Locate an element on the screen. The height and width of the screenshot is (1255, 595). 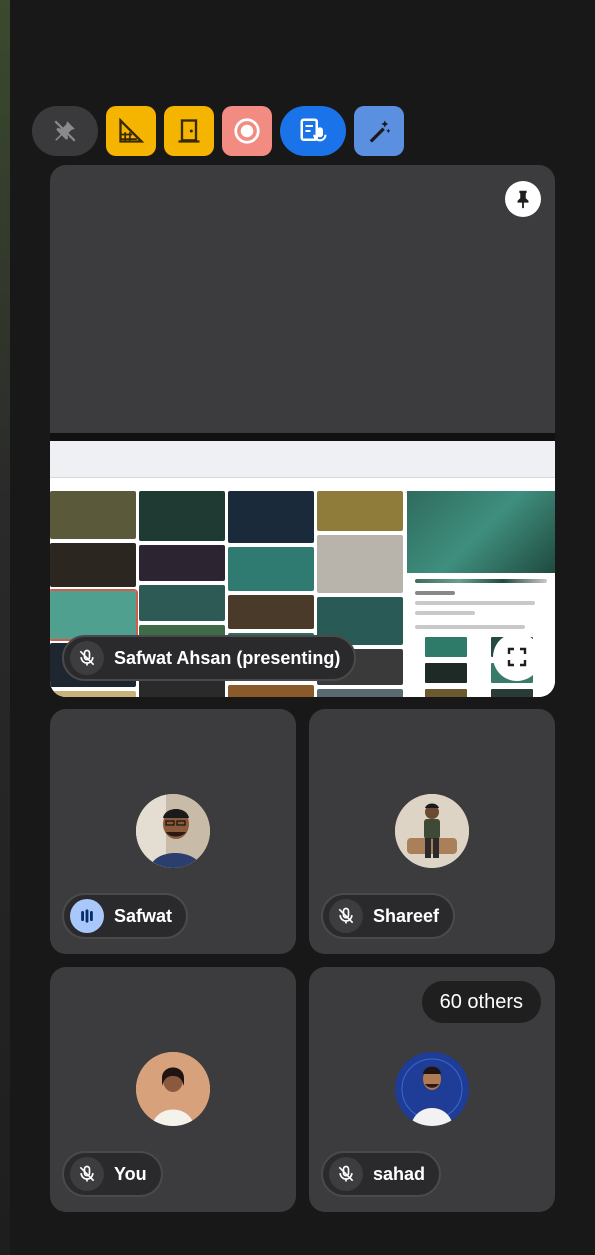
left-edge-strip is located at coordinates (5, 627).